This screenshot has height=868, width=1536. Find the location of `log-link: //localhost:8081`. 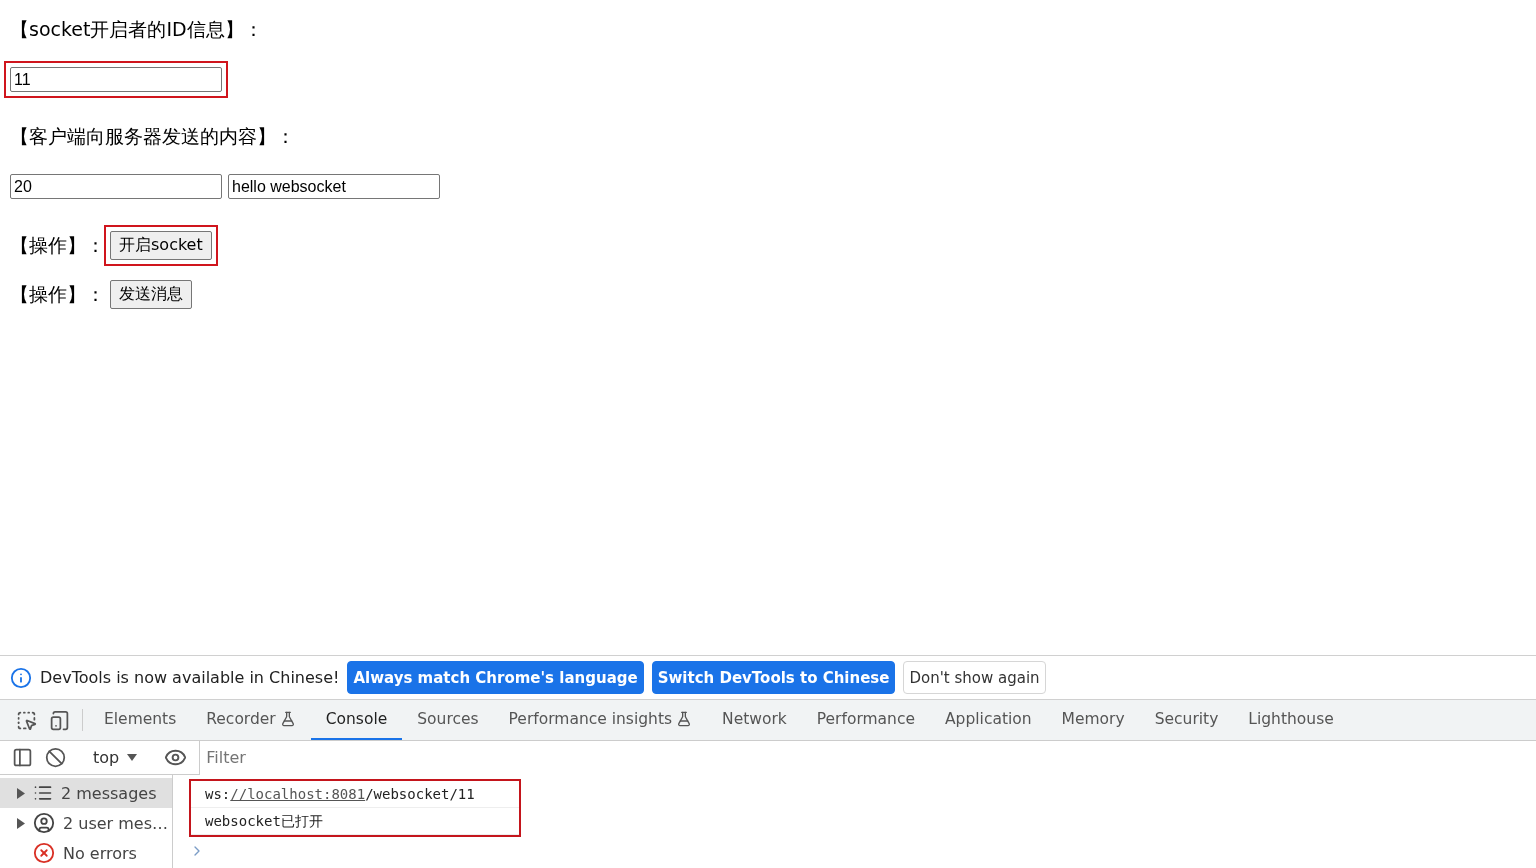

log-link: //localhost:8081 is located at coordinates (298, 794).